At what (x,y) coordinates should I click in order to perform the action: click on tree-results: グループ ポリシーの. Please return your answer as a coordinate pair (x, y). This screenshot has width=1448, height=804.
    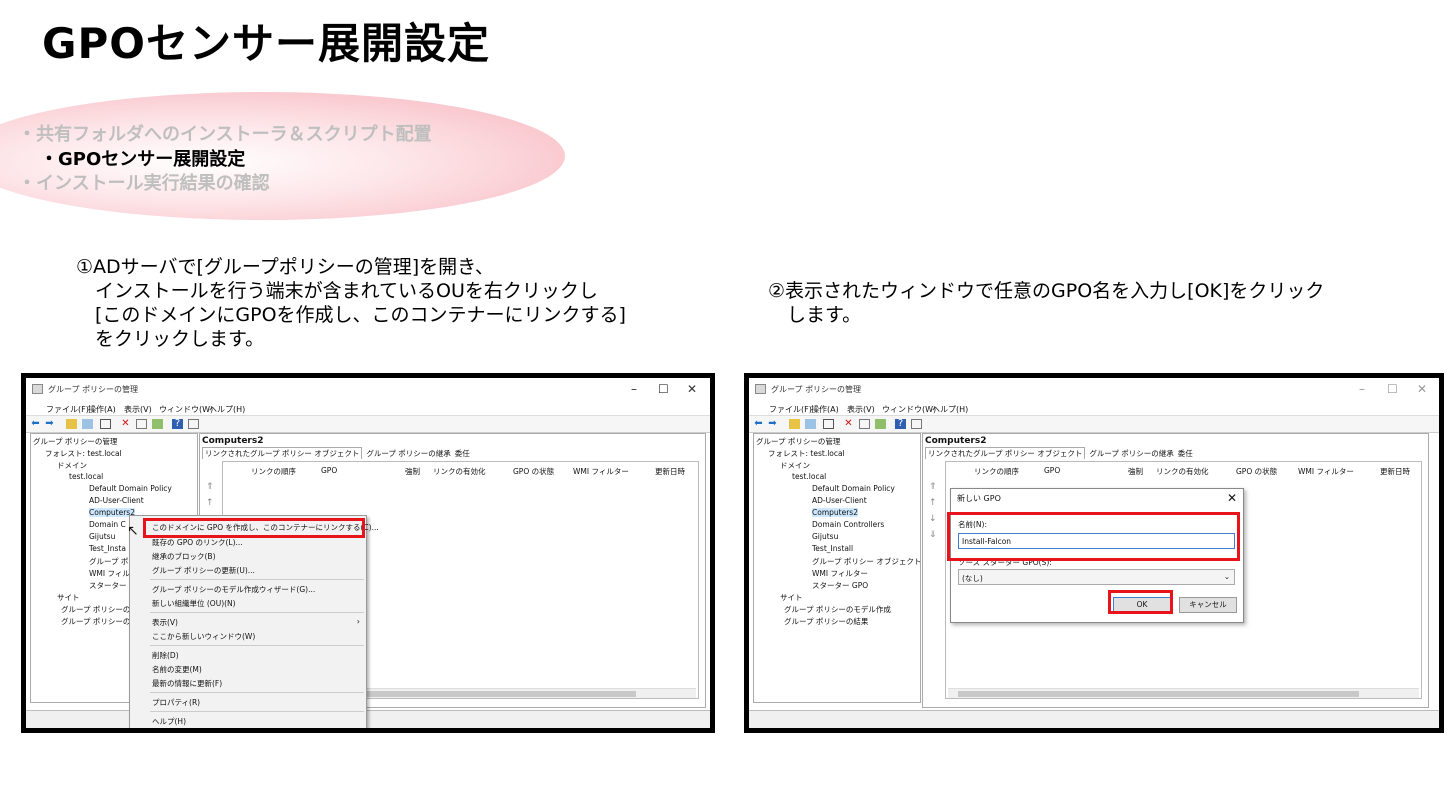
    Looking at the image, I should click on (95, 621).